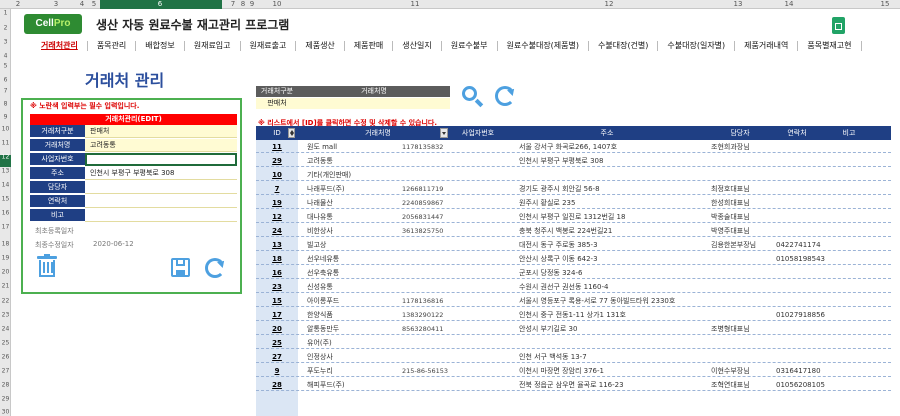 Image resolution: width=900 pixels, height=416 pixels. What do you see at coordinates (473, 97) in the screenshot?
I see `search-icon` at bounding box center [473, 97].